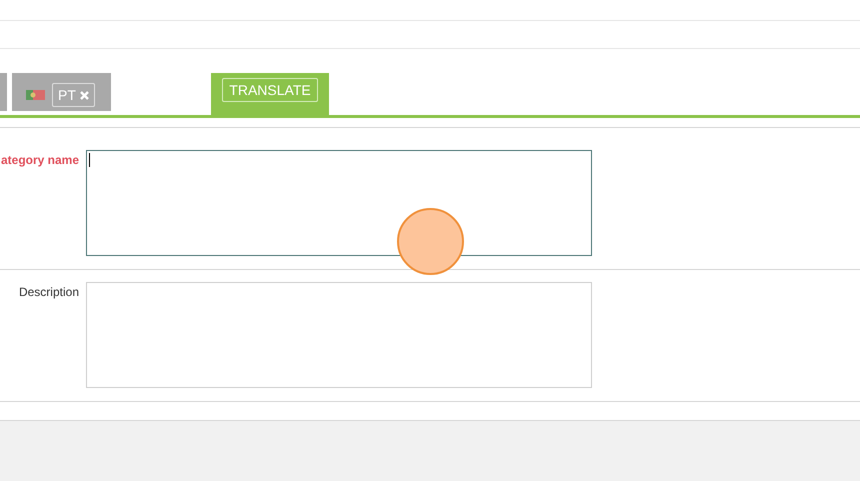  Describe the element at coordinates (73, 95) in the screenshot. I see `language-chip: PT` at that location.